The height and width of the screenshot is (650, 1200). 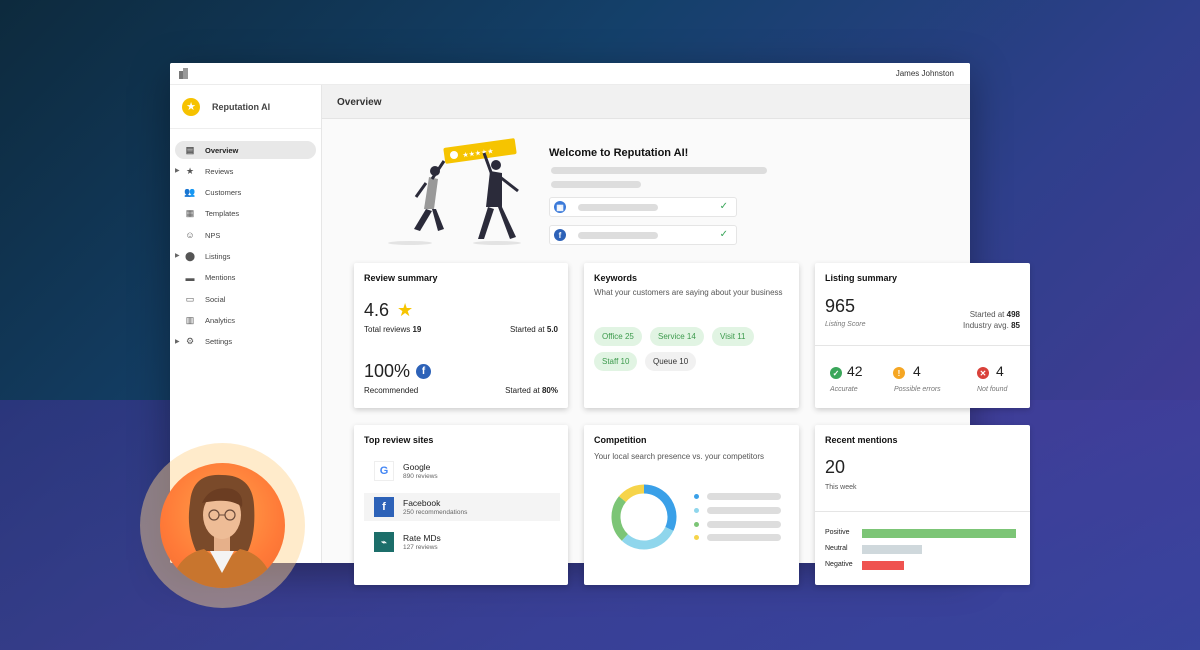 I want to click on google-icon: G, so click(x=384, y=471).